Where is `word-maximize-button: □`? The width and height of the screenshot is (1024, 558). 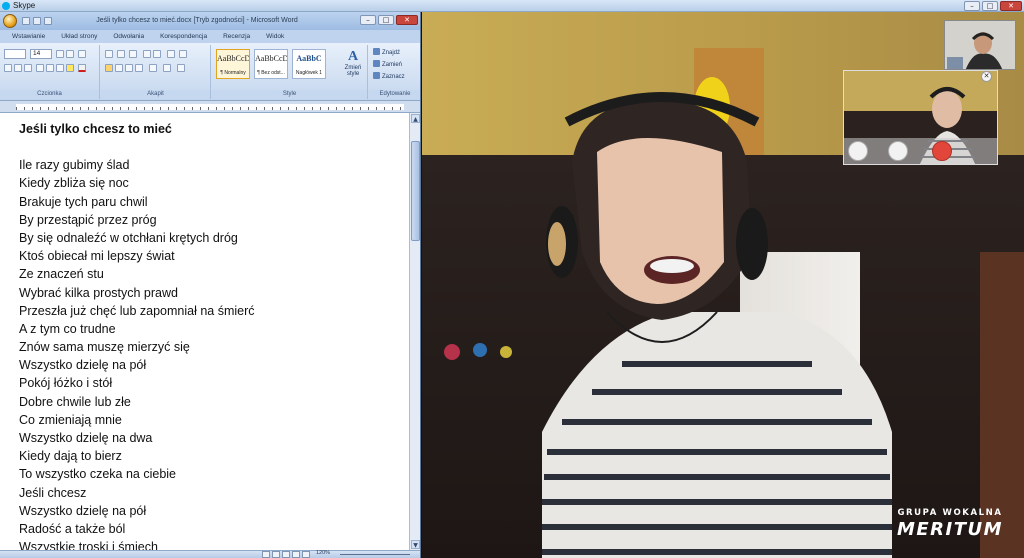
word-maximize-button: □ is located at coordinates (386, 20).